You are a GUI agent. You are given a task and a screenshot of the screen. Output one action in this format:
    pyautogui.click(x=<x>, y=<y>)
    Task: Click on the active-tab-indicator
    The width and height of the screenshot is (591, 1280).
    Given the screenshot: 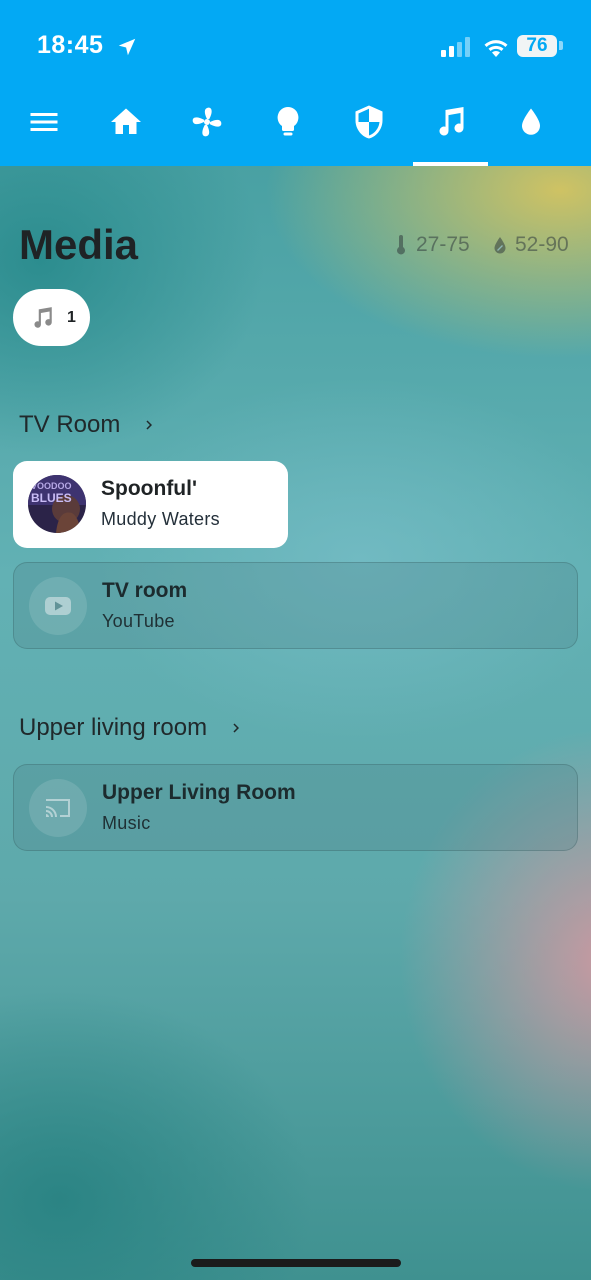 What is the action you would take?
    pyautogui.click(x=450, y=164)
    